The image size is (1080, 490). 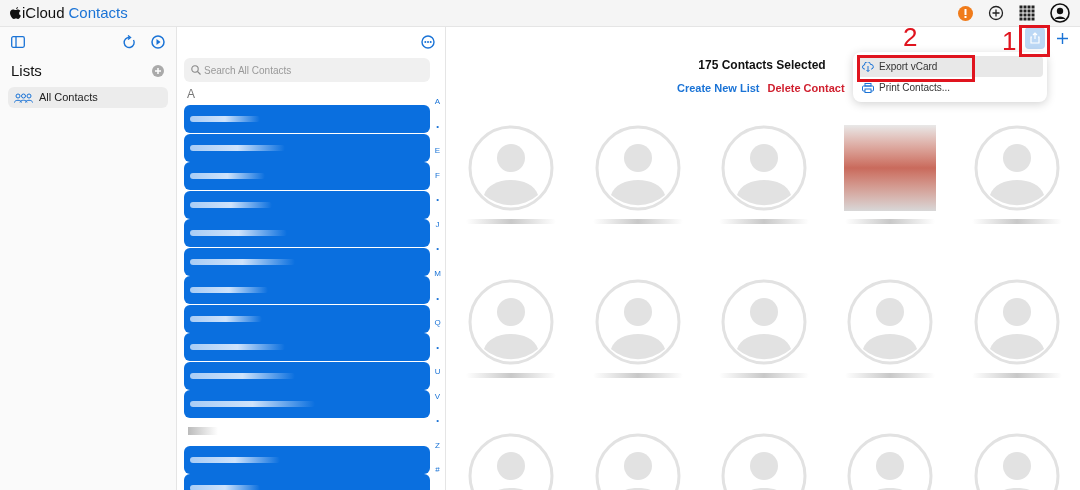 I want to click on lists-heading: Lists, so click(x=26, y=70).